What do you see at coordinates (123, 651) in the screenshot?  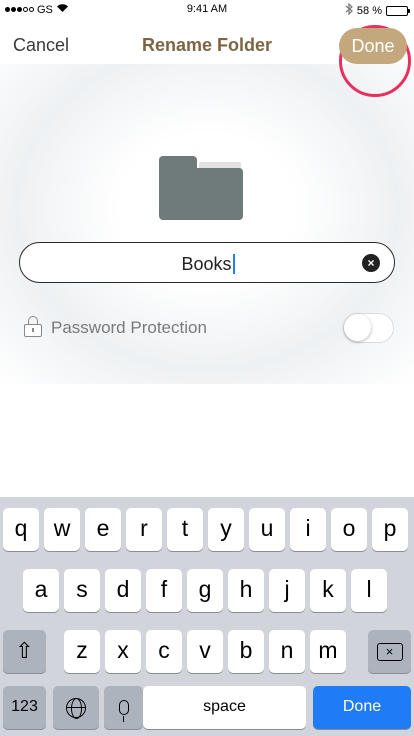 I see `key-x: x` at bounding box center [123, 651].